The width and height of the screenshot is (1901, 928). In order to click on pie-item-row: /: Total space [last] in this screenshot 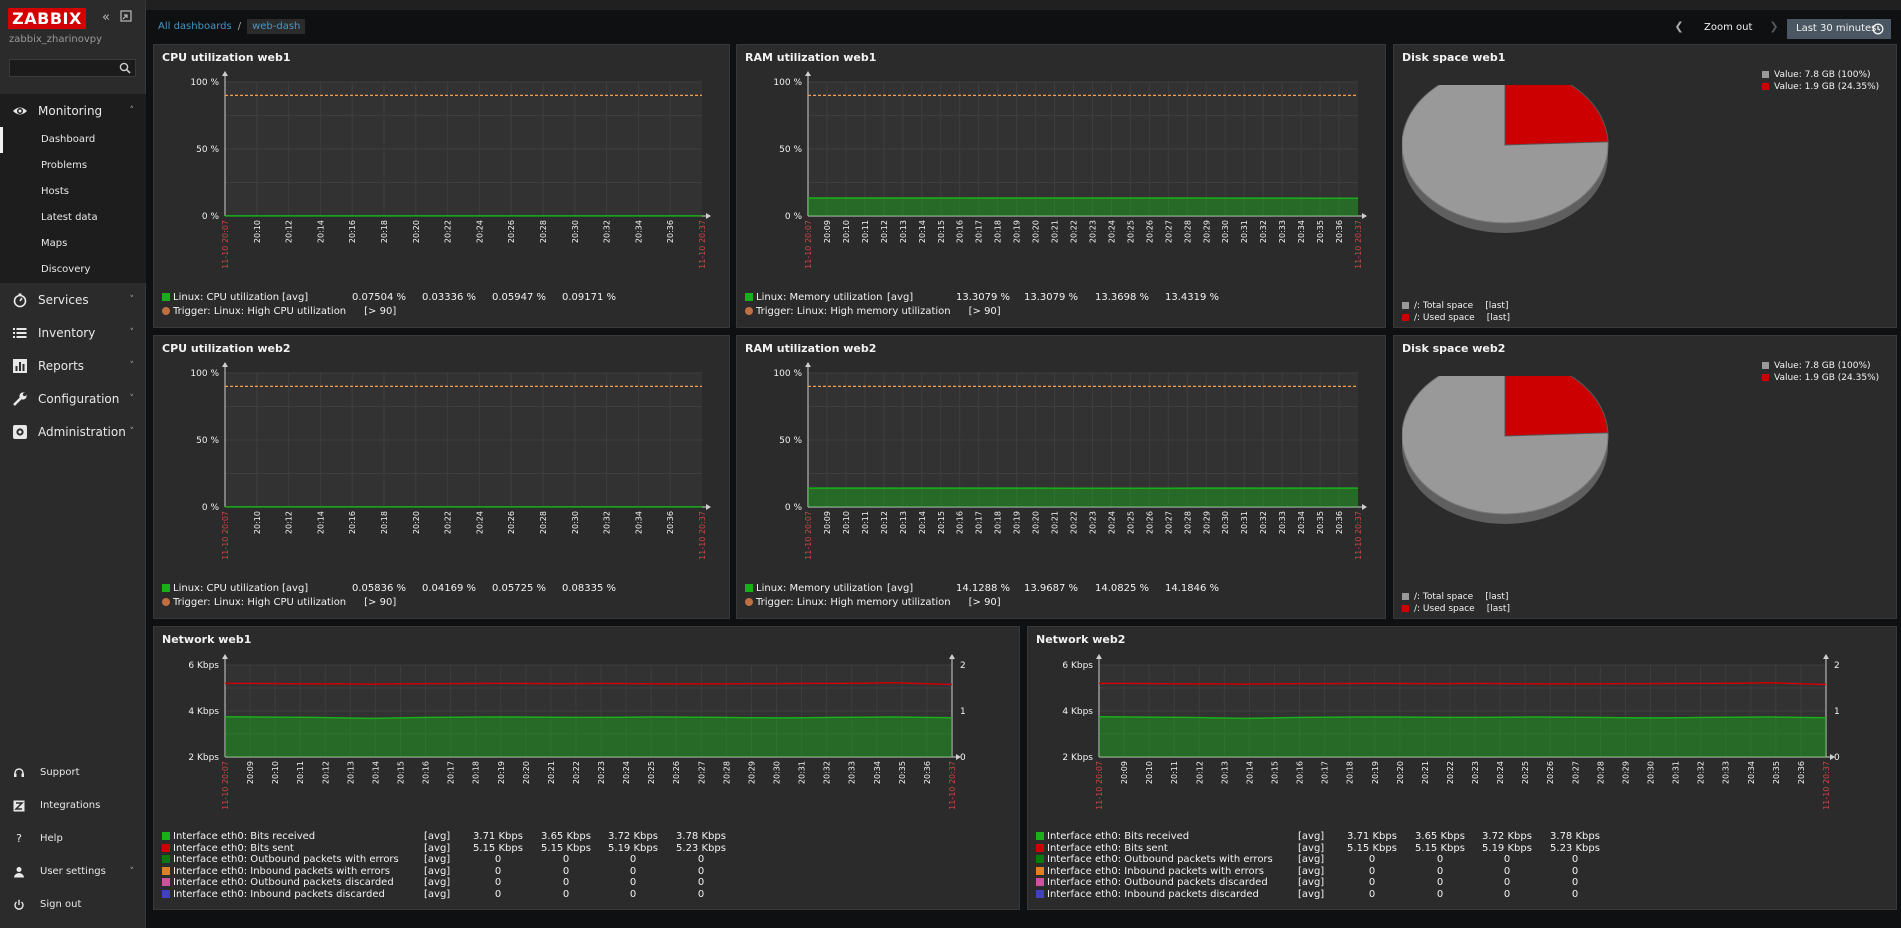, I will do `click(1456, 598)`.